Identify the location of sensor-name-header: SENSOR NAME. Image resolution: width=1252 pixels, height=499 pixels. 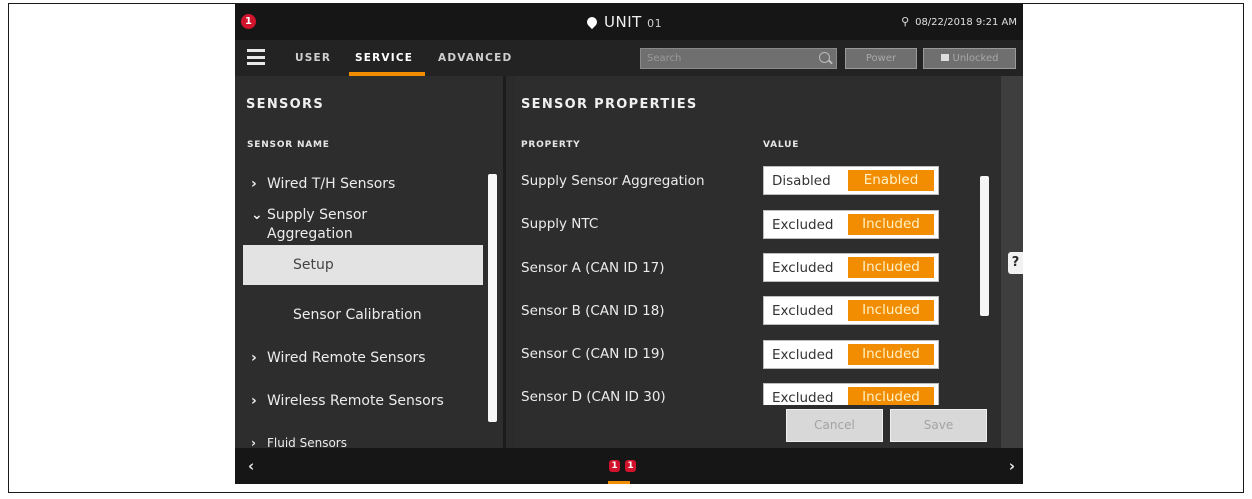
(288, 145).